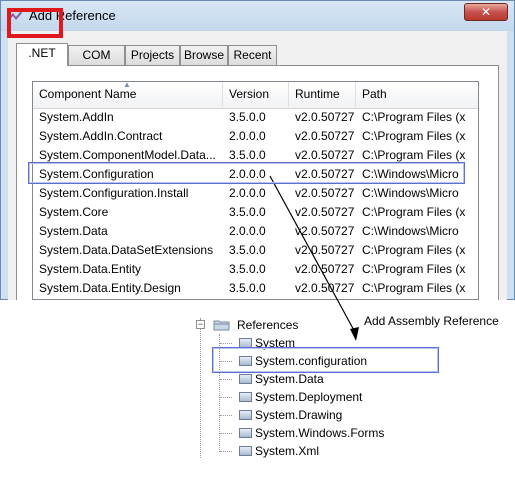 Image resolution: width=515 pixels, height=479 pixels. Describe the element at coordinates (486, 12) in the screenshot. I see `close-button: ✕` at that location.